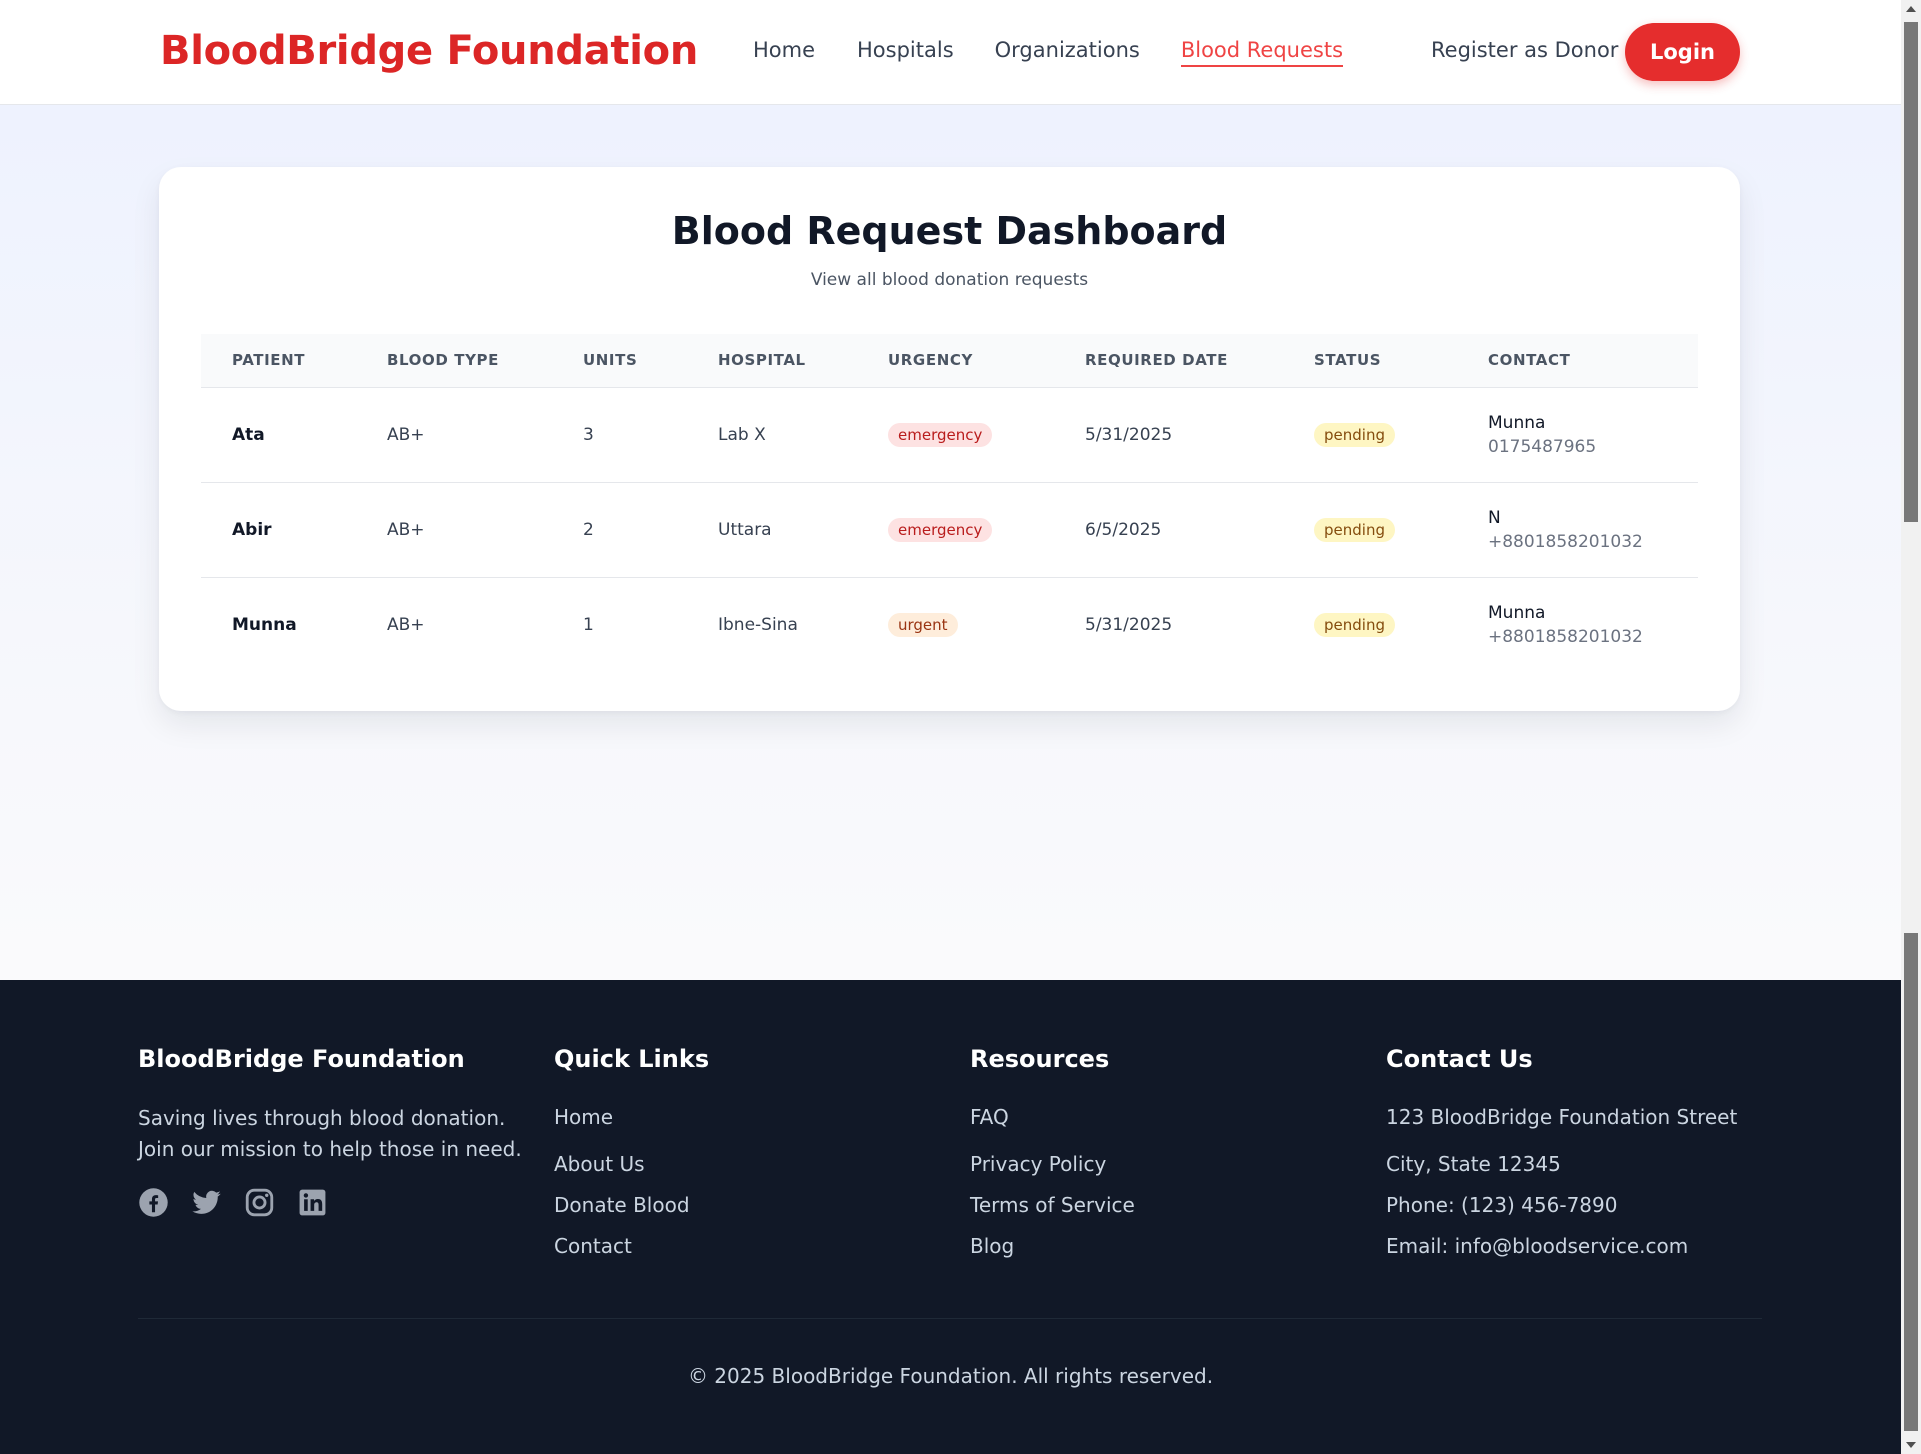  I want to click on page-title: Blood Request Dashboard, so click(949, 231).